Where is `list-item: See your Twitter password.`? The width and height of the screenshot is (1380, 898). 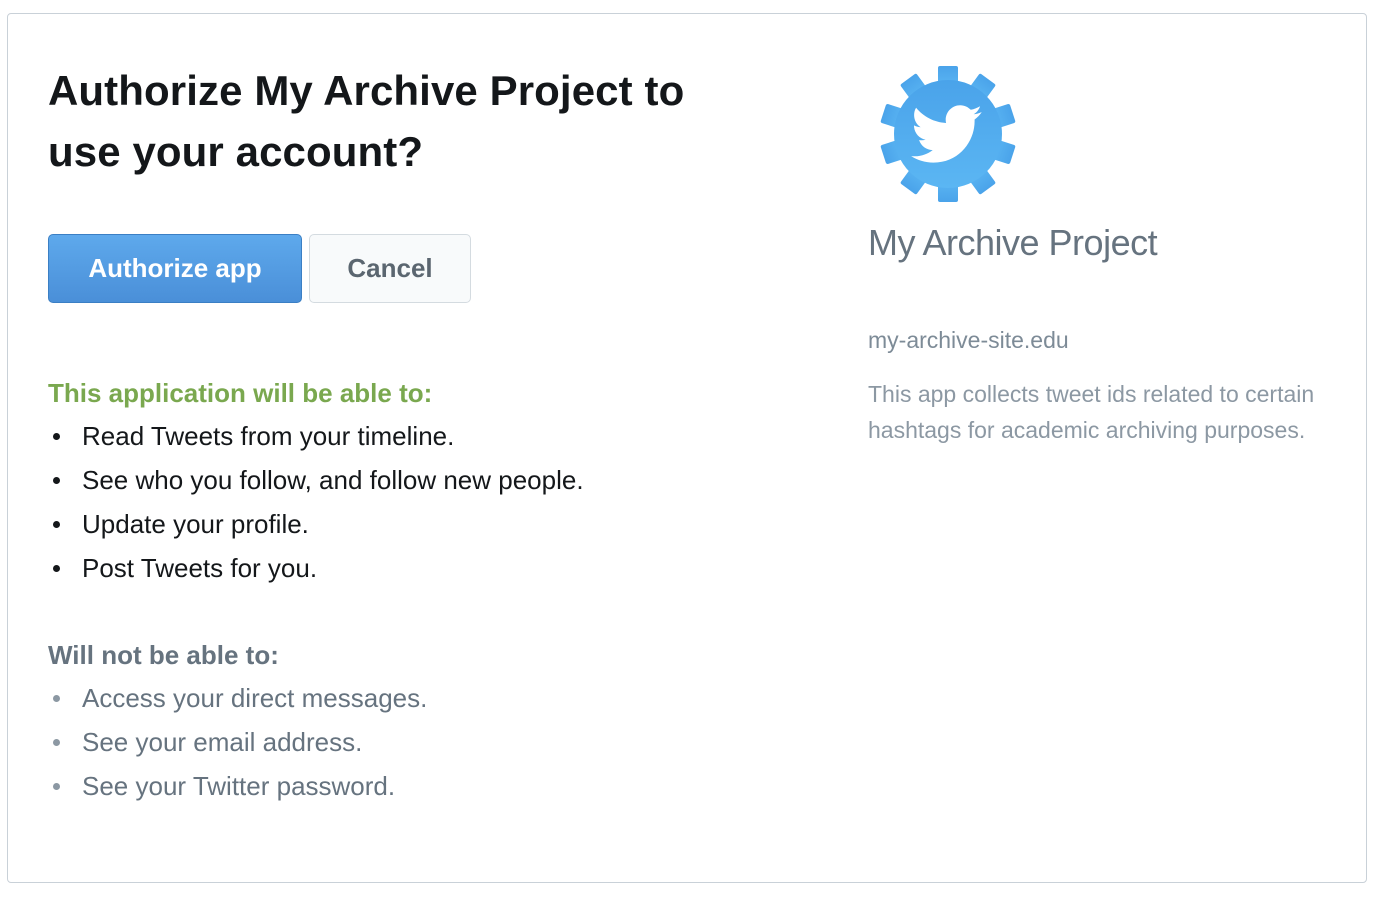 list-item: See your Twitter password. is located at coordinates (237, 786).